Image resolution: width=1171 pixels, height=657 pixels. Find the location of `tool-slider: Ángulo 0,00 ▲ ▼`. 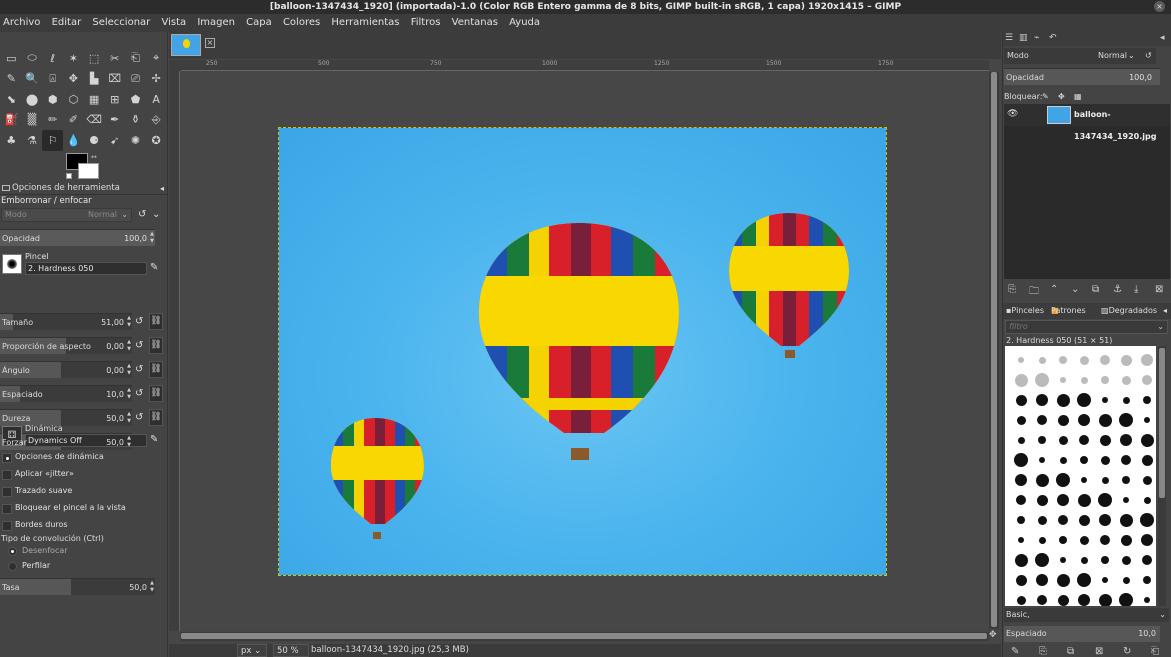

tool-slider: Ángulo 0,00 ▲ ▼ is located at coordinates (66, 369).